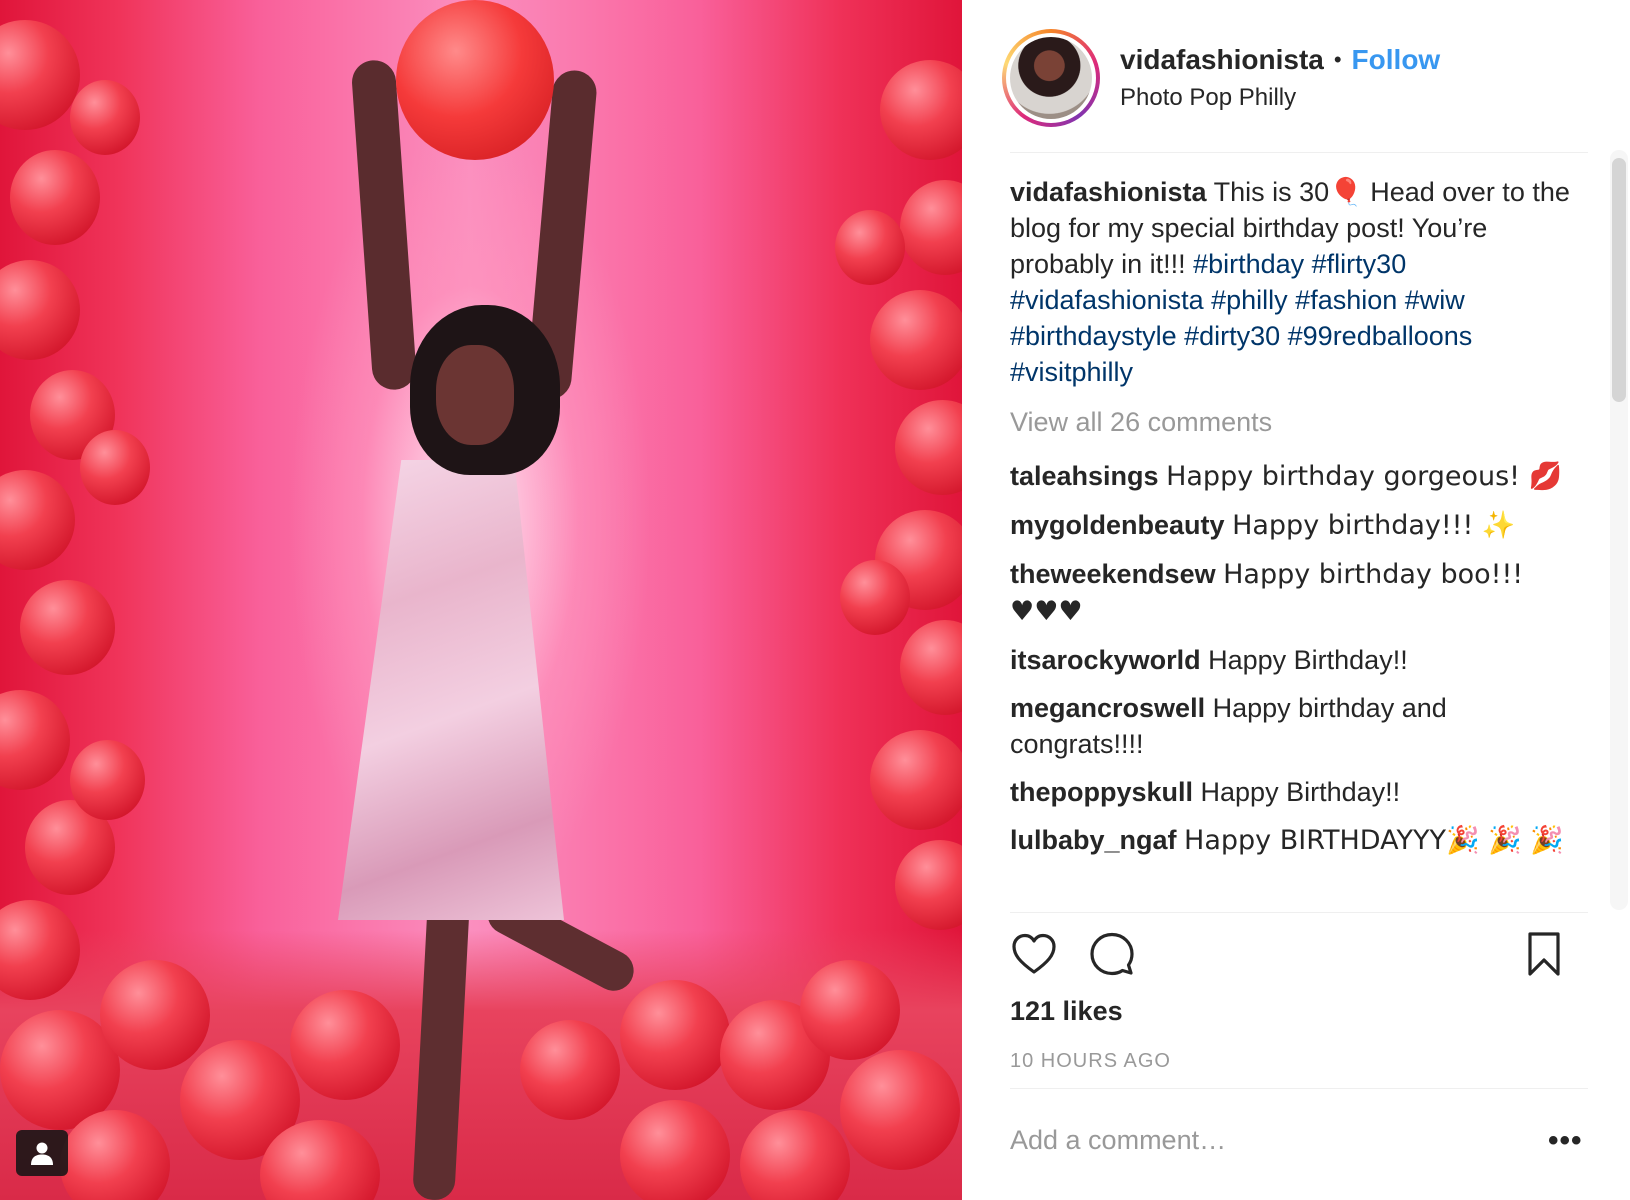 The width and height of the screenshot is (1630, 1200). Describe the element at coordinates (42, 1153) in the screenshot. I see `person-tag-icon` at that location.